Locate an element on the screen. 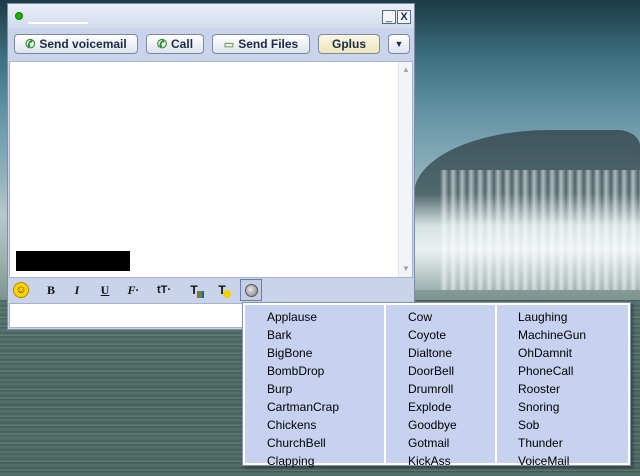  highlight-color-button: T is located at coordinates (222, 290).